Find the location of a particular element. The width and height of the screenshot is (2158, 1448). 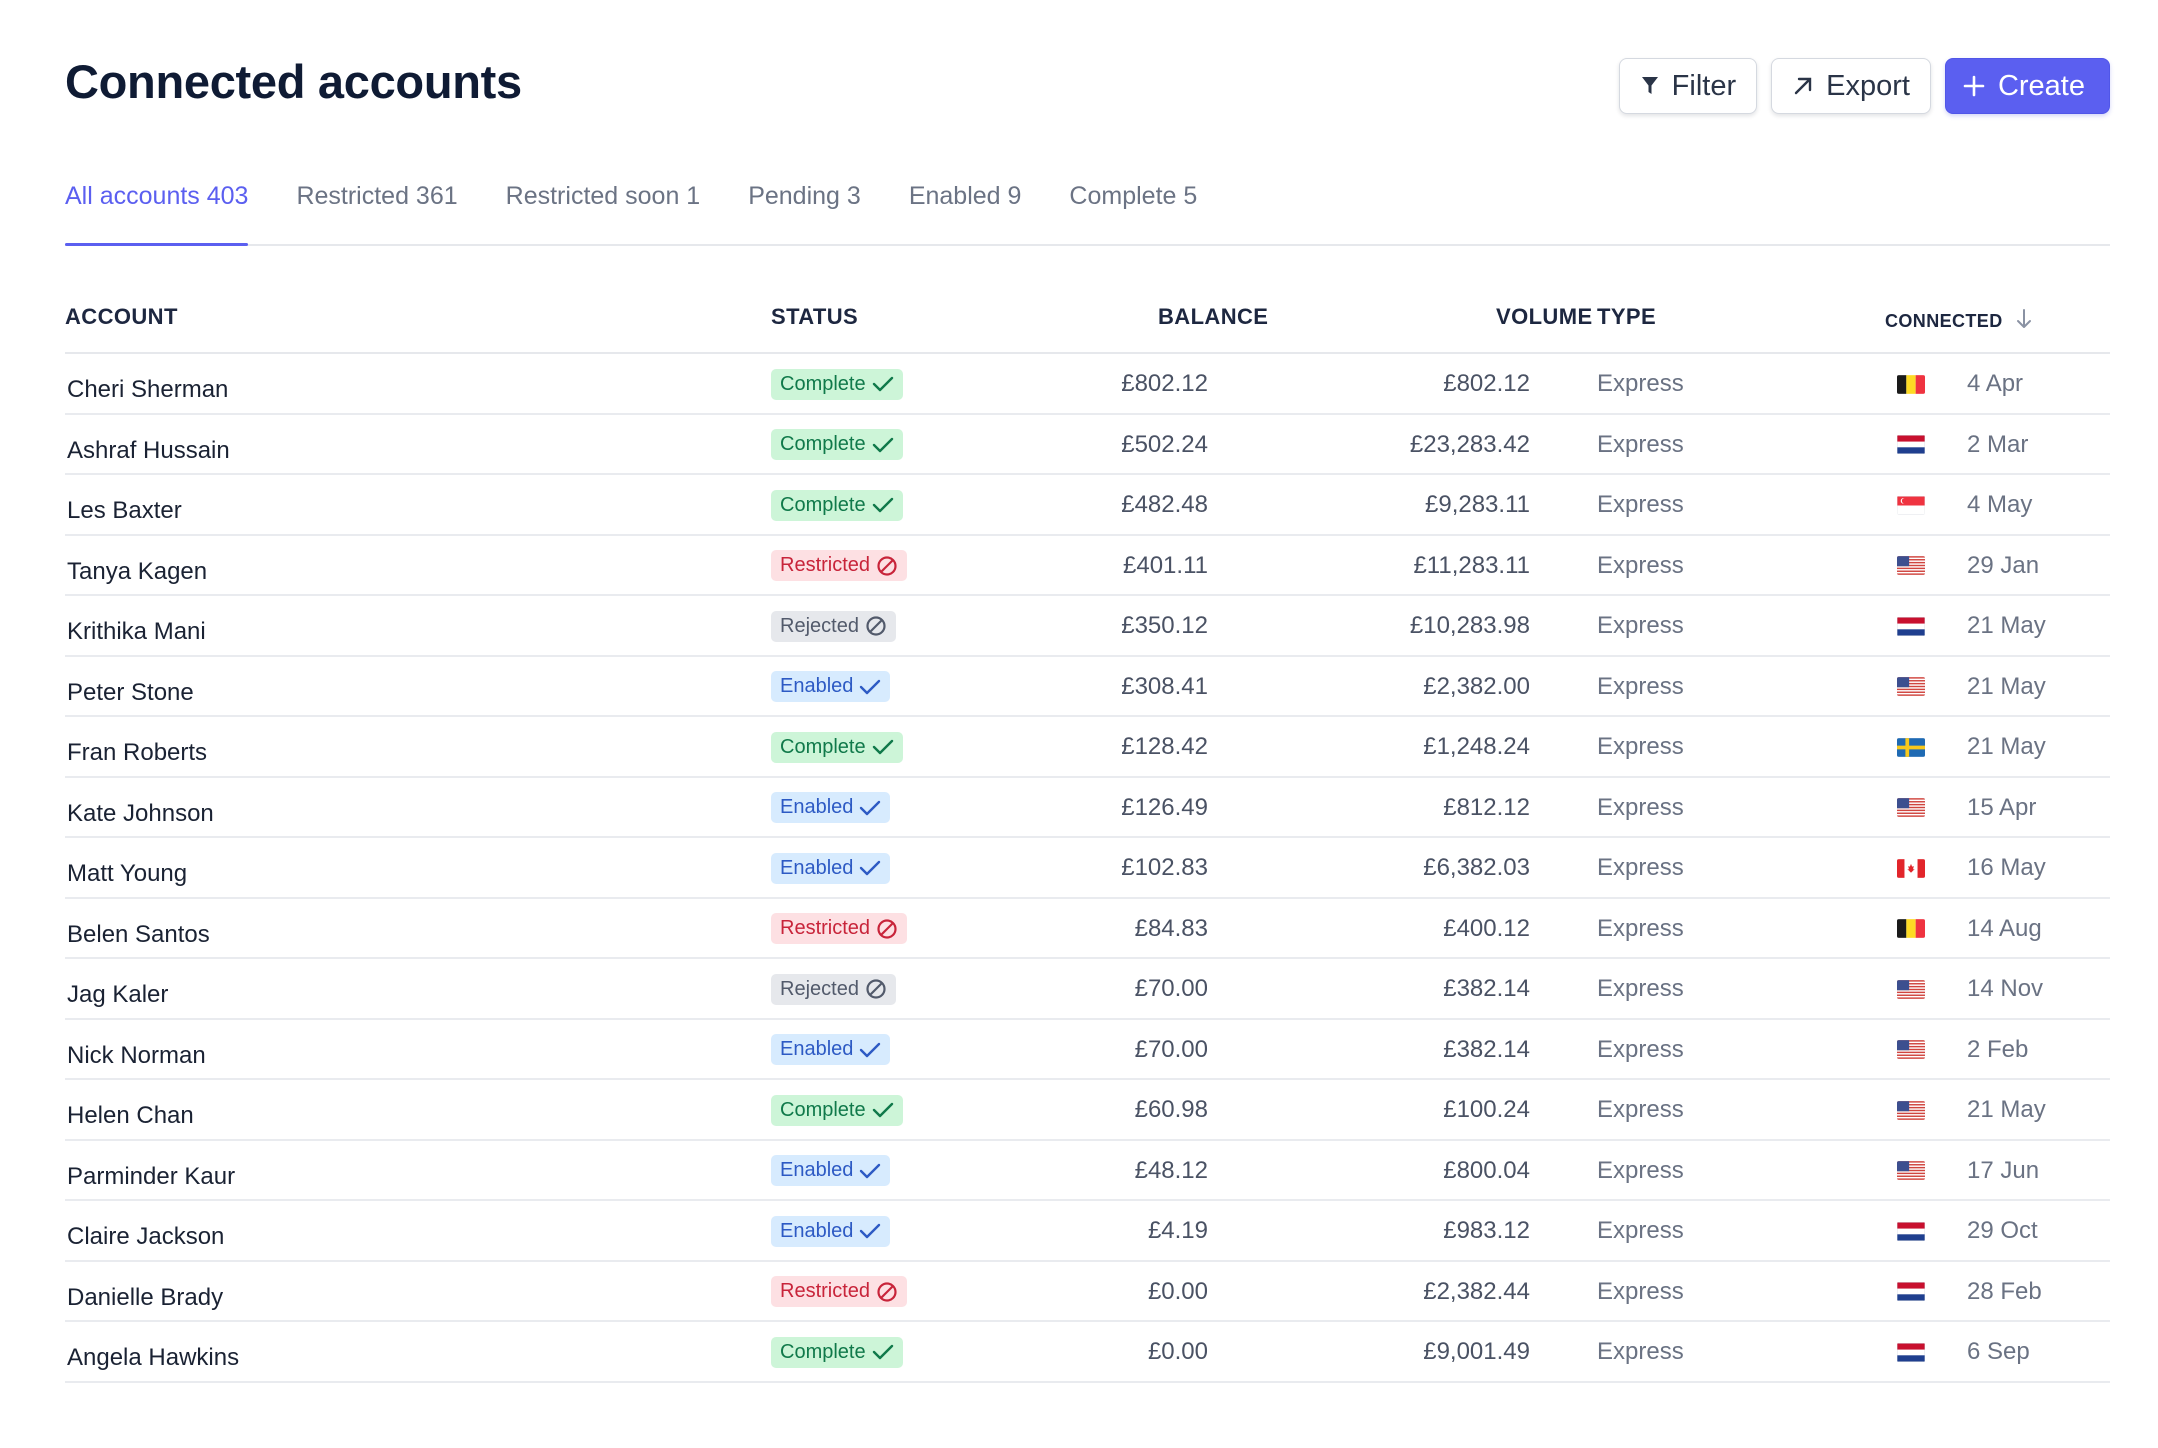

arrow-down-icon is located at coordinates (2024, 321).